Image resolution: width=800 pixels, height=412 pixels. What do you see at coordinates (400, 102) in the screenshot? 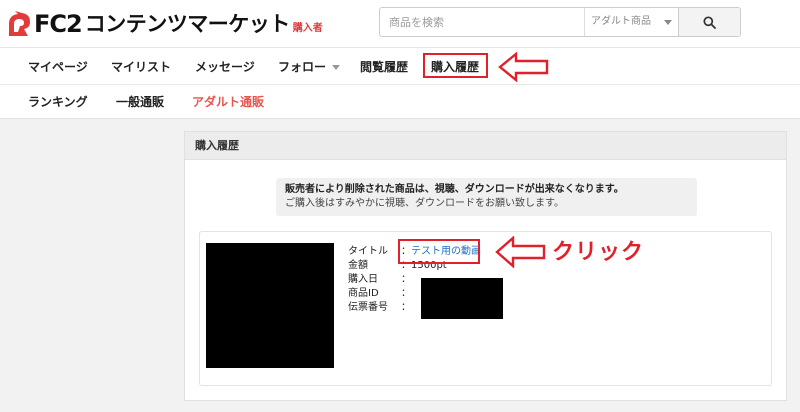
I see `sub-nav: ランキング 一般通販 アダルト通販` at bounding box center [400, 102].